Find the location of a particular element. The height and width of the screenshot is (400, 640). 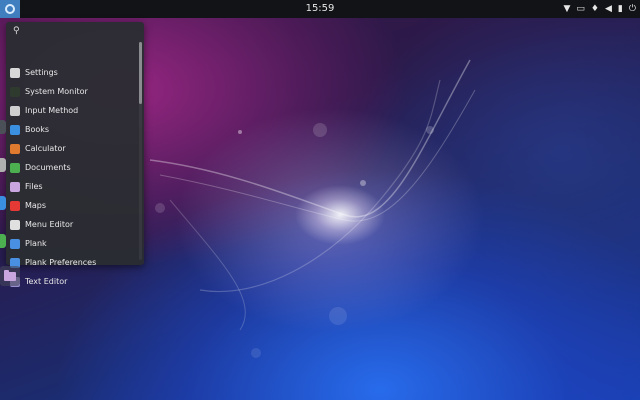

app-item: Files is located at coordinates (72, 186).